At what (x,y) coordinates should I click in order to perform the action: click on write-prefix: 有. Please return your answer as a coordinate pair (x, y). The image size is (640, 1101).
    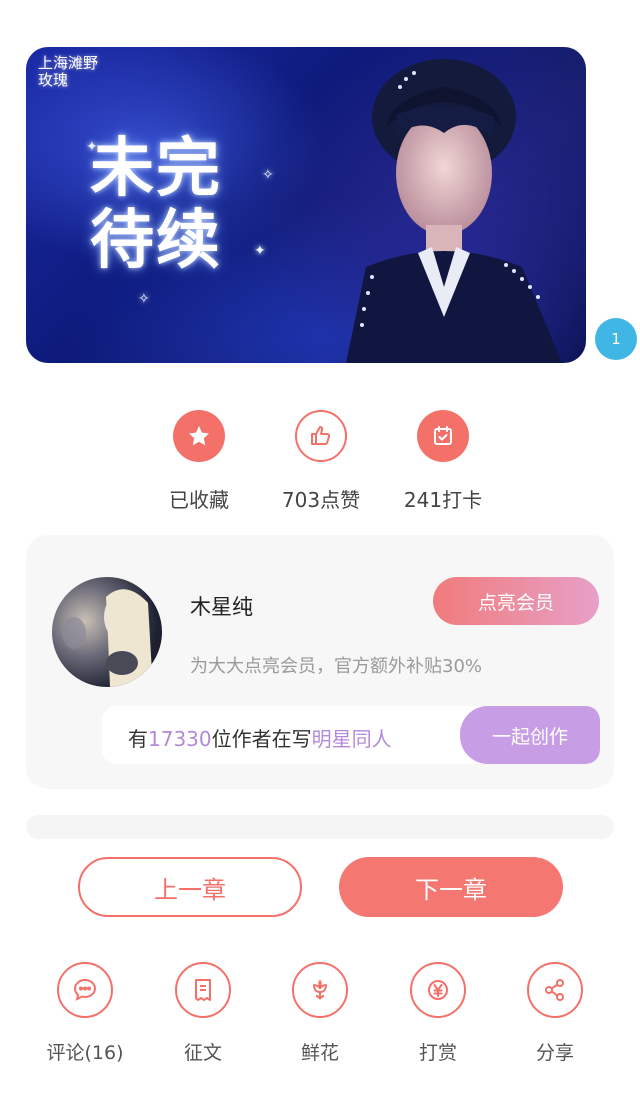
    Looking at the image, I should click on (138, 739).